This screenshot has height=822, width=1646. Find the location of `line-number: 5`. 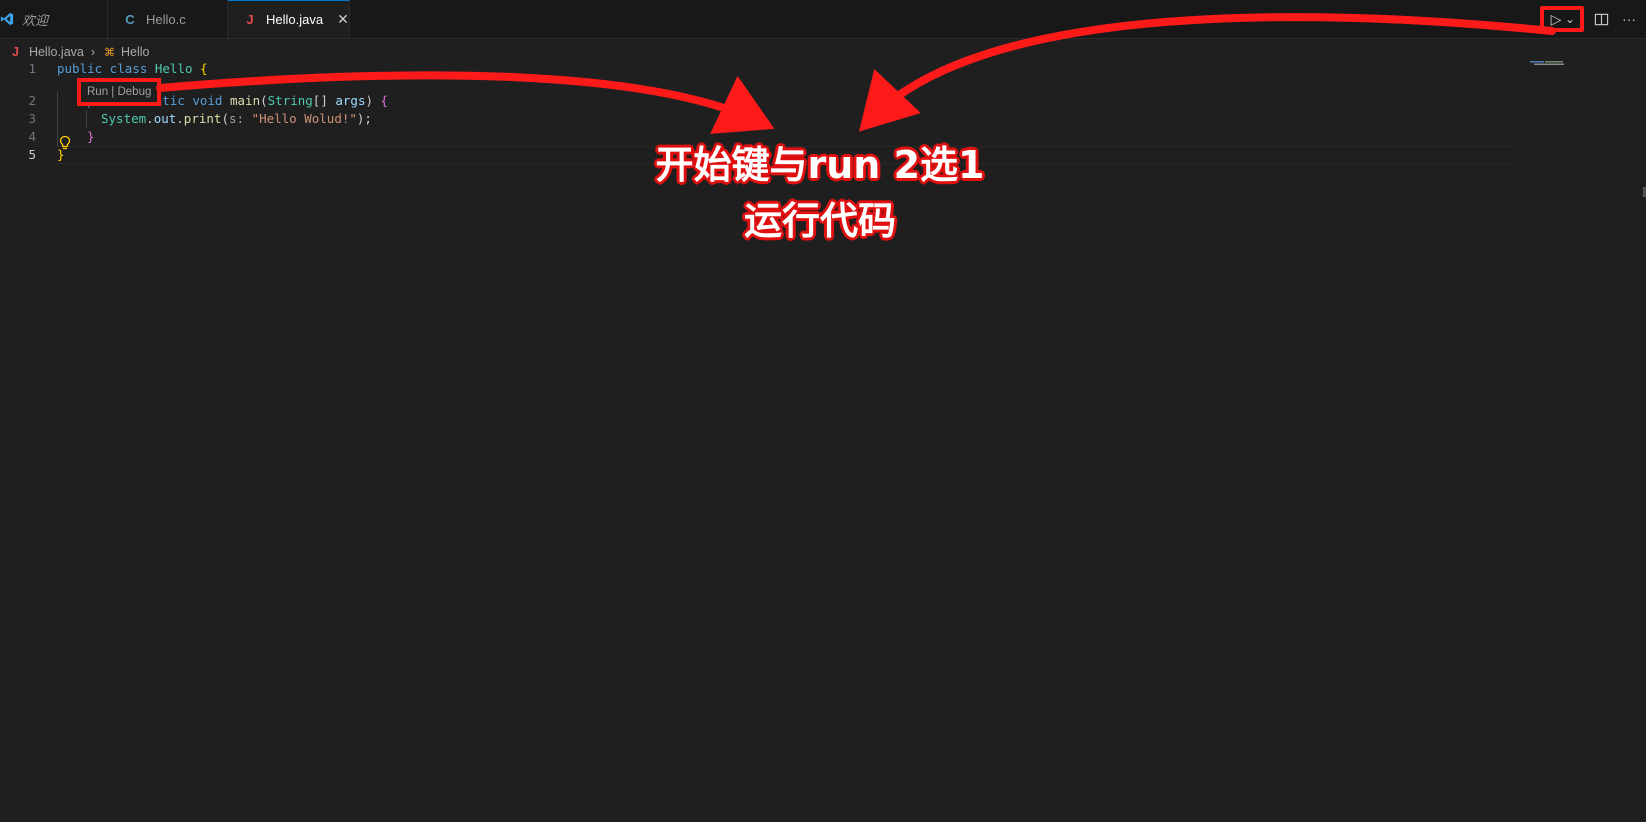

line-number: 5 is located at coordinates (32, 154).